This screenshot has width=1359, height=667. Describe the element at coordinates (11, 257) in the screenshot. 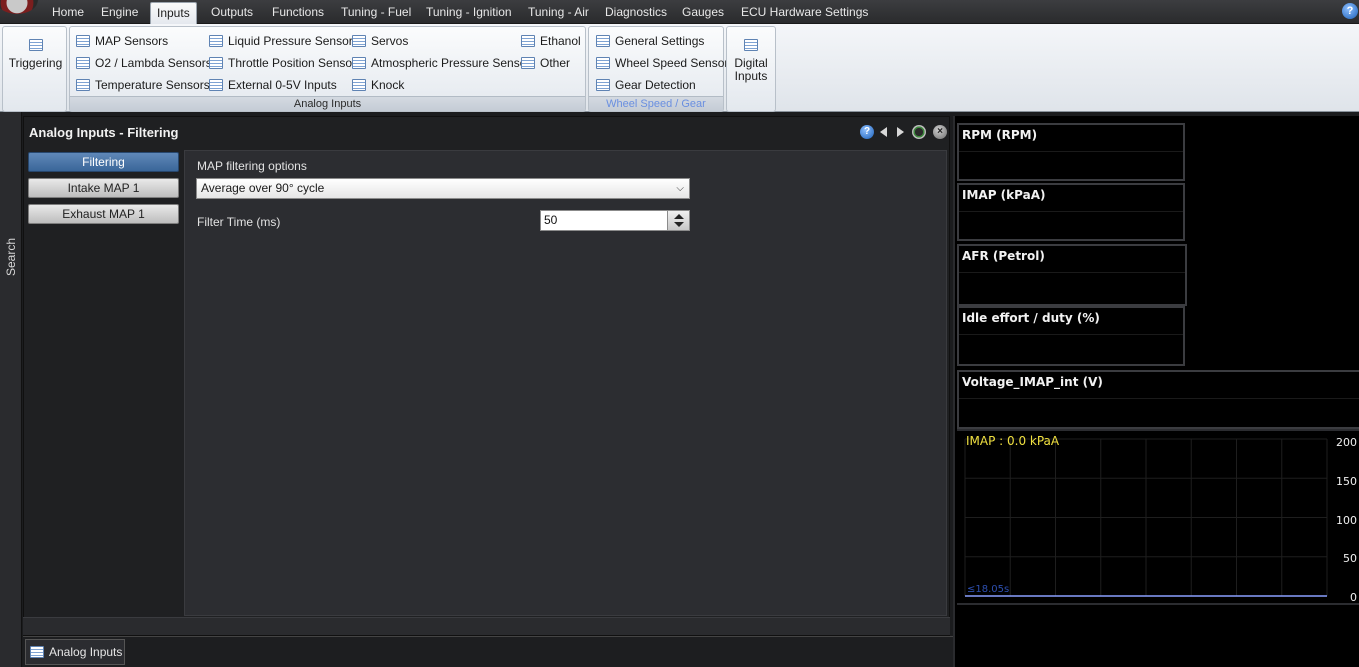

I see `search-label: Search` at that location.